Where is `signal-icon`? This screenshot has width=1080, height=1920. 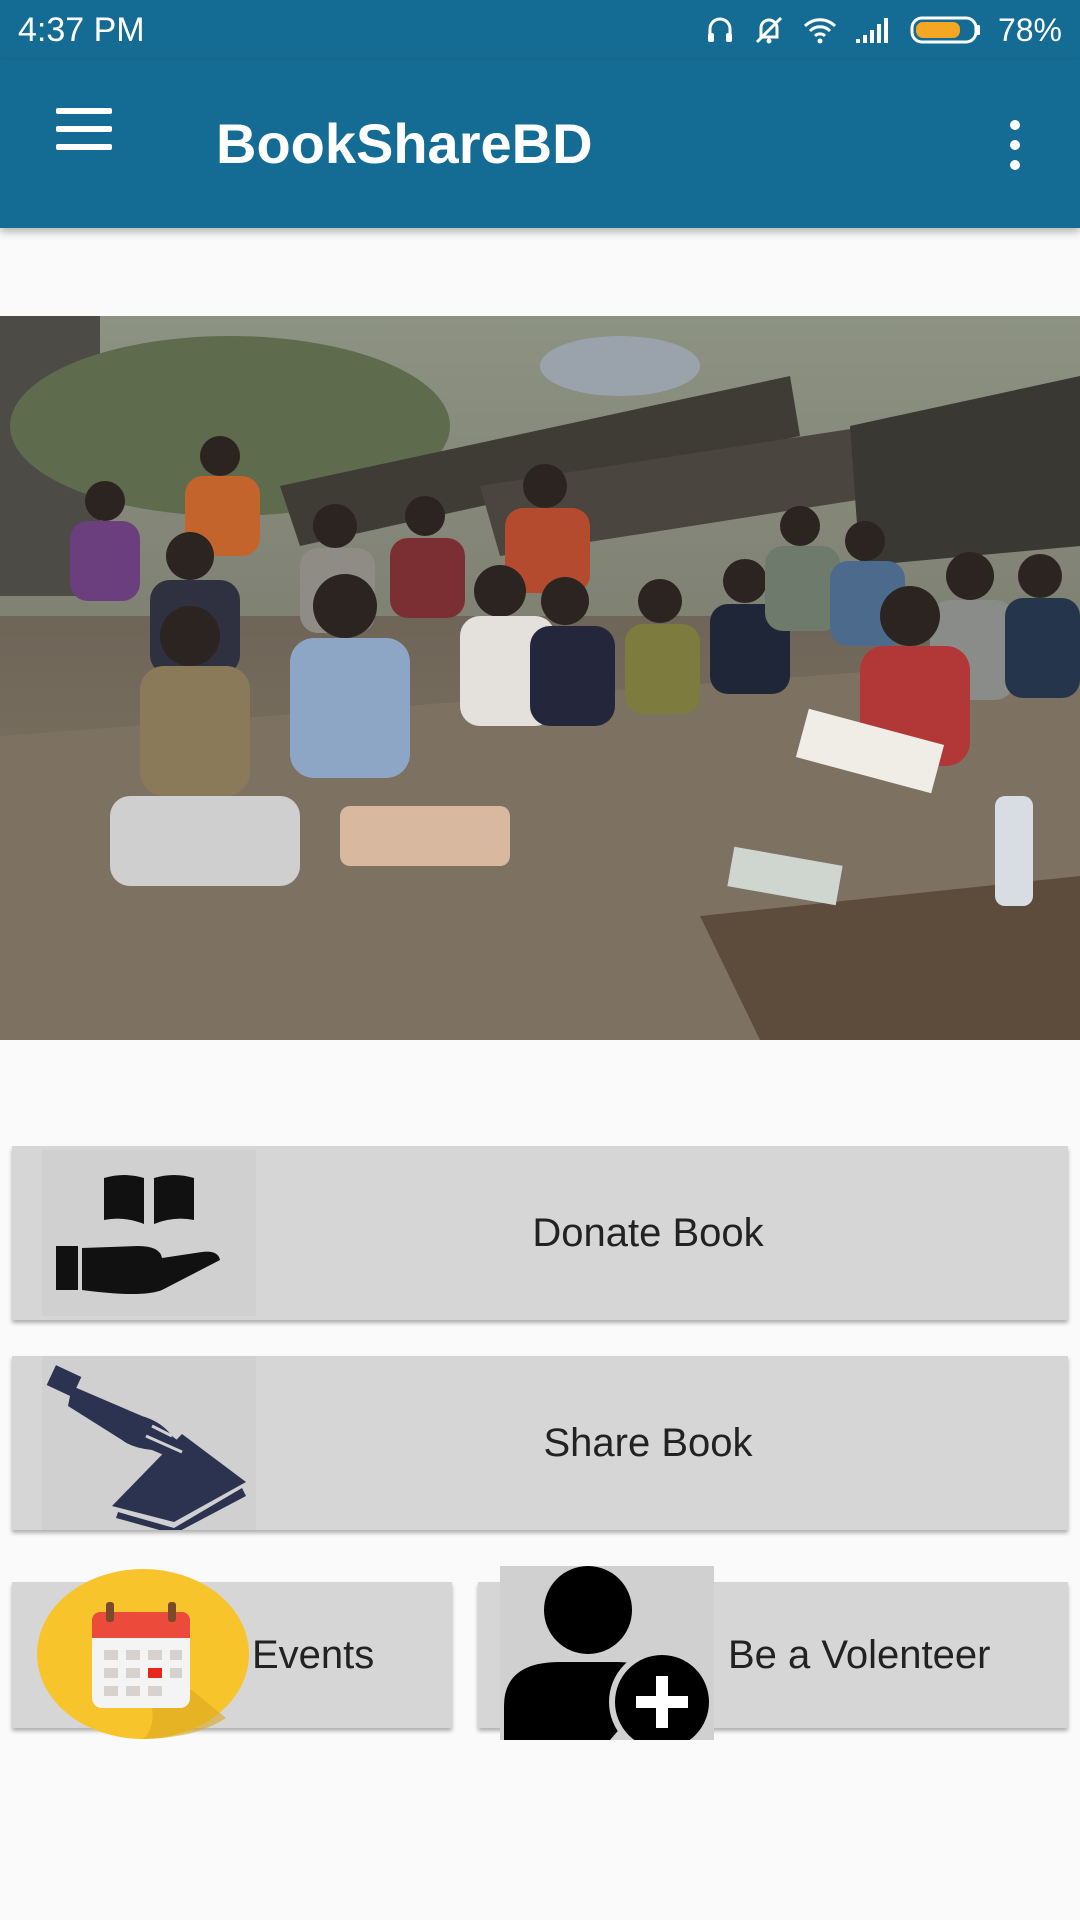 signal-icon is located at coordinates (874, 30).